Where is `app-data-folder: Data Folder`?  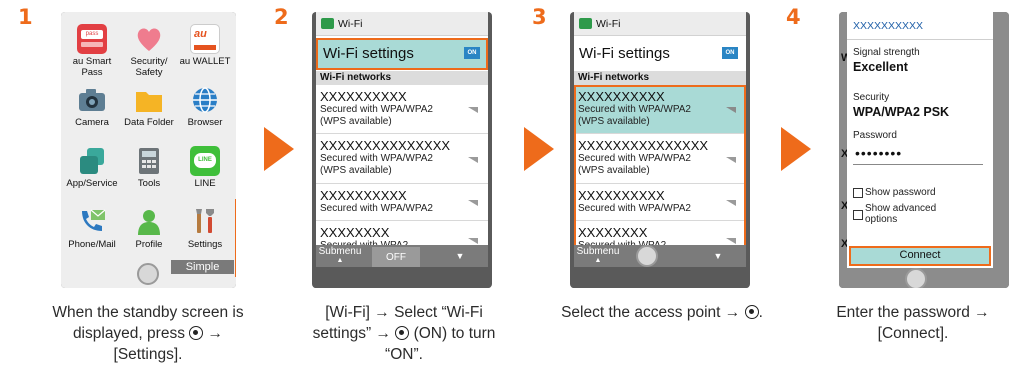 app-data-folder: Data Folder is located at coordinates (149, 107).